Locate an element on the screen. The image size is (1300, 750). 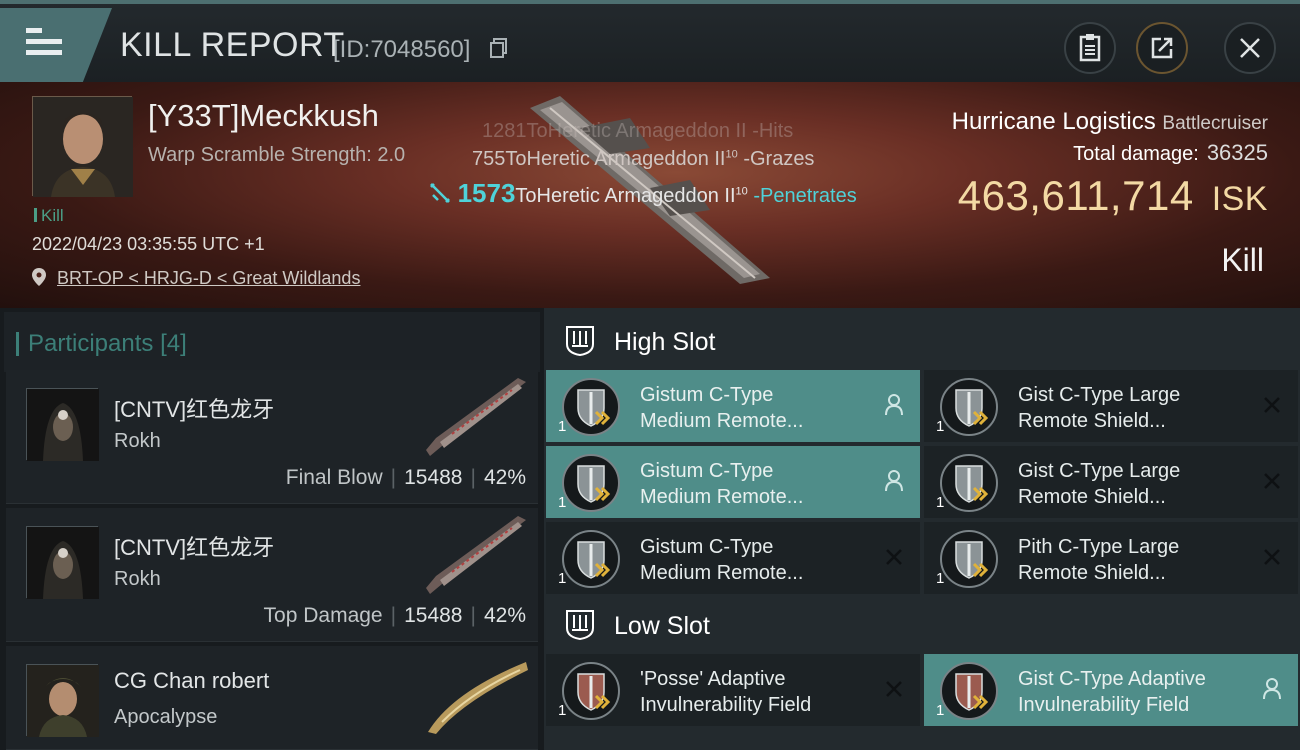
hit-line: 1281ToHeretic Armageddon II -Hits is located at coordinates (638, 131).